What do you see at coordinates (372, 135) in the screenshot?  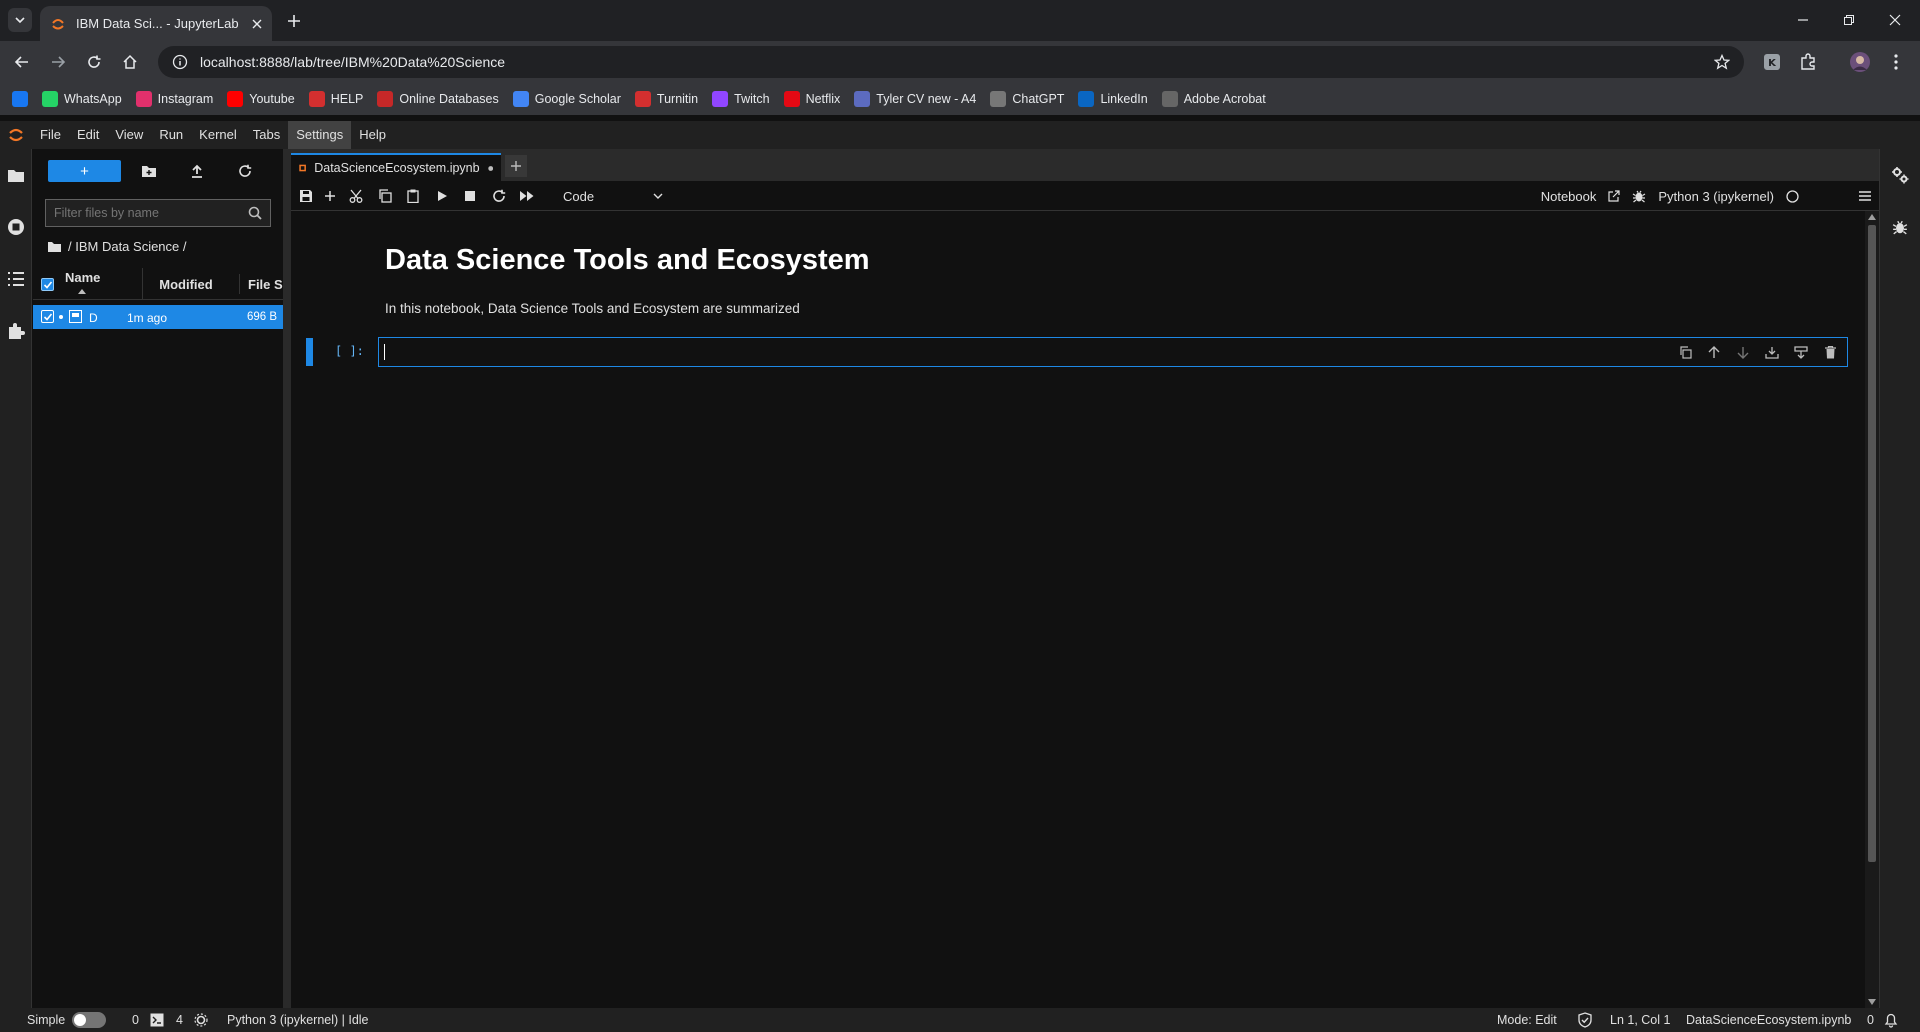 I see `menu-help: Help` at bounding box center [372, 135].